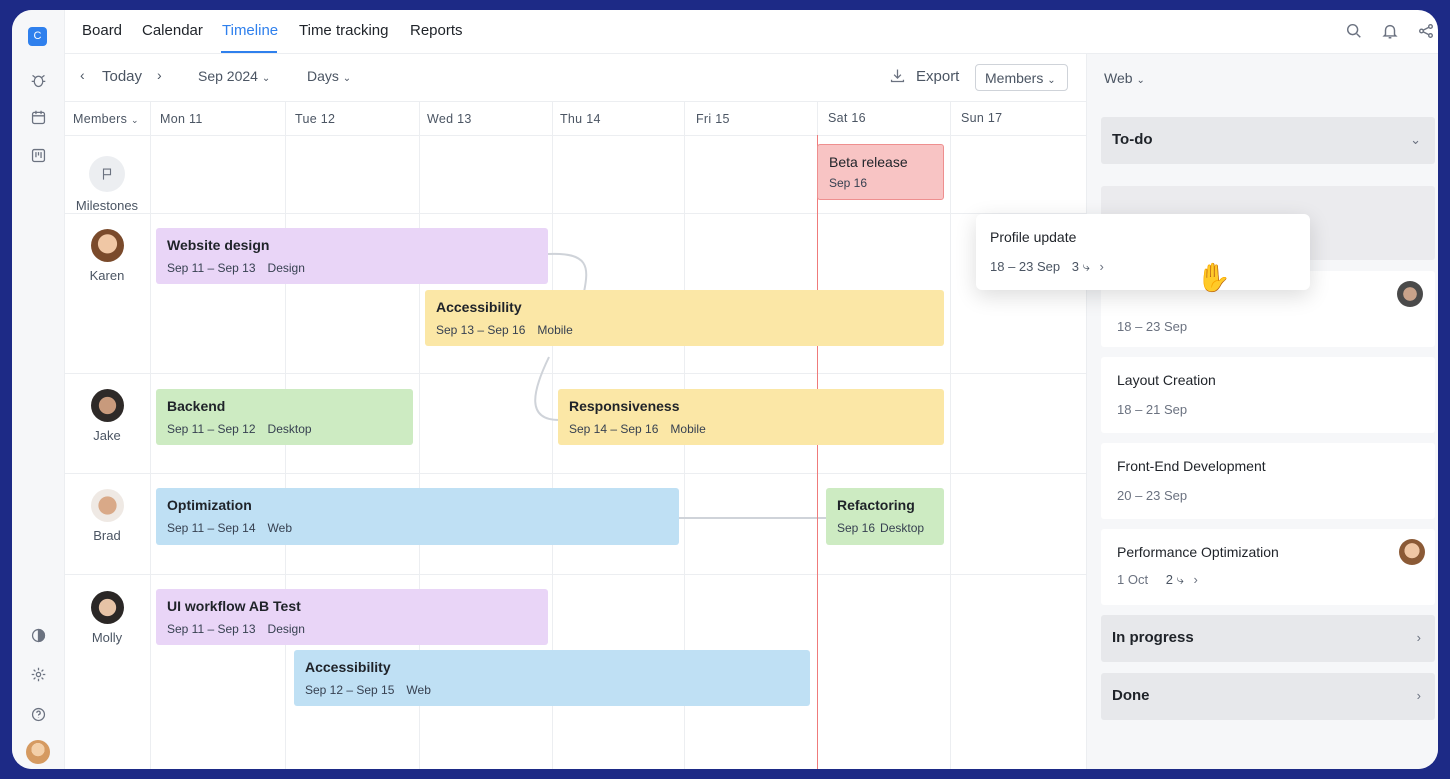 The height and width of the screenshot is (779, 1450). I want to click on dragged-task-card: Profile update 18 – 23 Sep 3 ⤷ › ✋, so click(1143, 253).